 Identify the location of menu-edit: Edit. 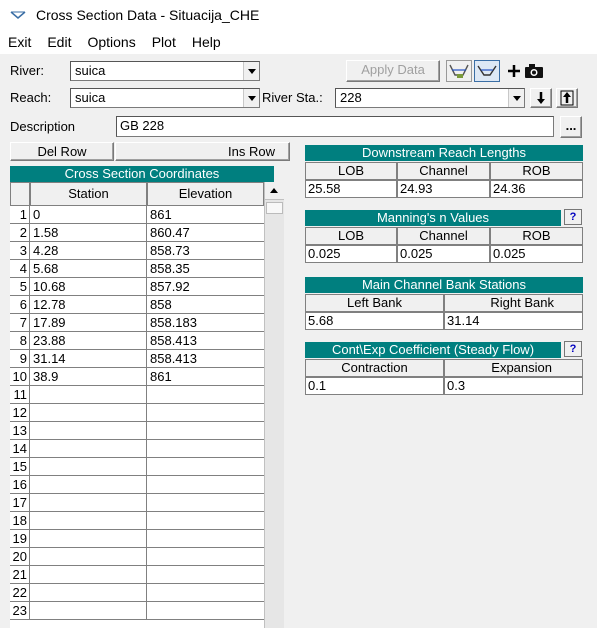
(59, 42).